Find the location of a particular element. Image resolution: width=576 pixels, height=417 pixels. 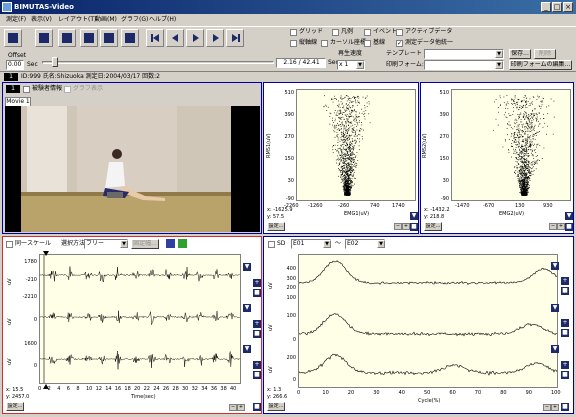

print-button is located at coordinates (109, 38).